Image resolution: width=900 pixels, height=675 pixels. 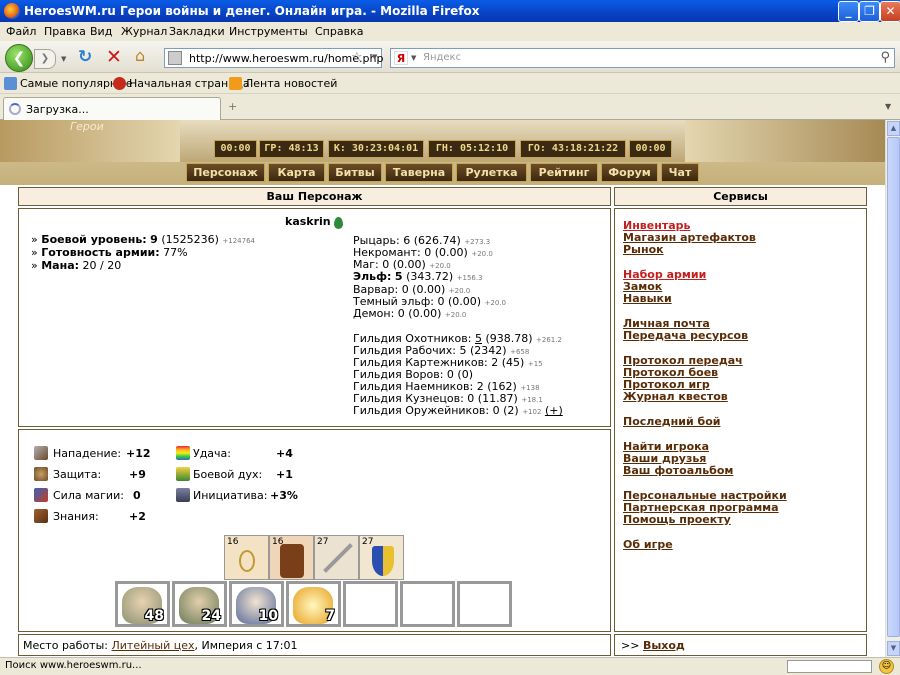 What do you see at coordinates (848, 11) in the screenshot?
I see `minimize-button: _` at bounding box center [848, 11].